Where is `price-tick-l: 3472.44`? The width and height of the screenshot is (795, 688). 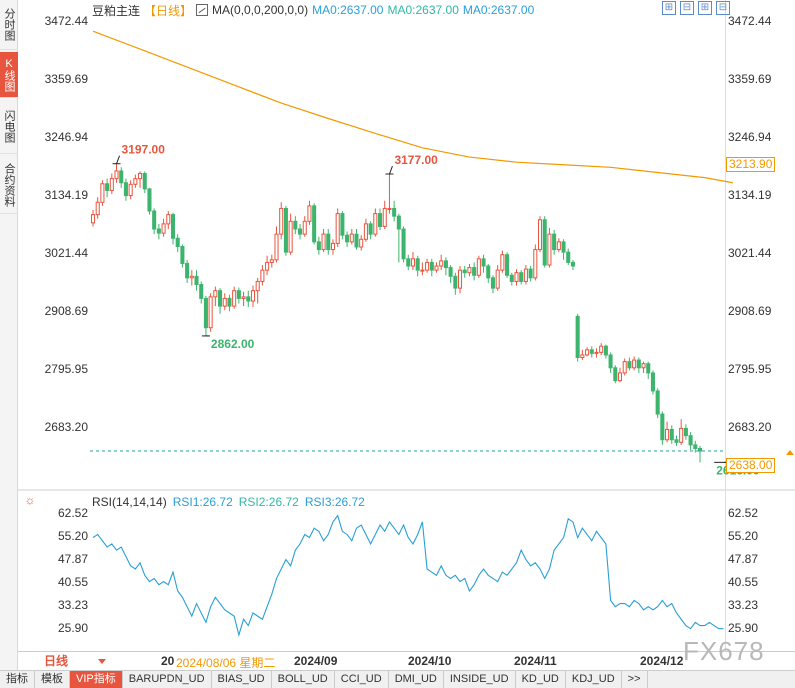
price-tick-l: 3472.44 is located at coordinates (66, 21).